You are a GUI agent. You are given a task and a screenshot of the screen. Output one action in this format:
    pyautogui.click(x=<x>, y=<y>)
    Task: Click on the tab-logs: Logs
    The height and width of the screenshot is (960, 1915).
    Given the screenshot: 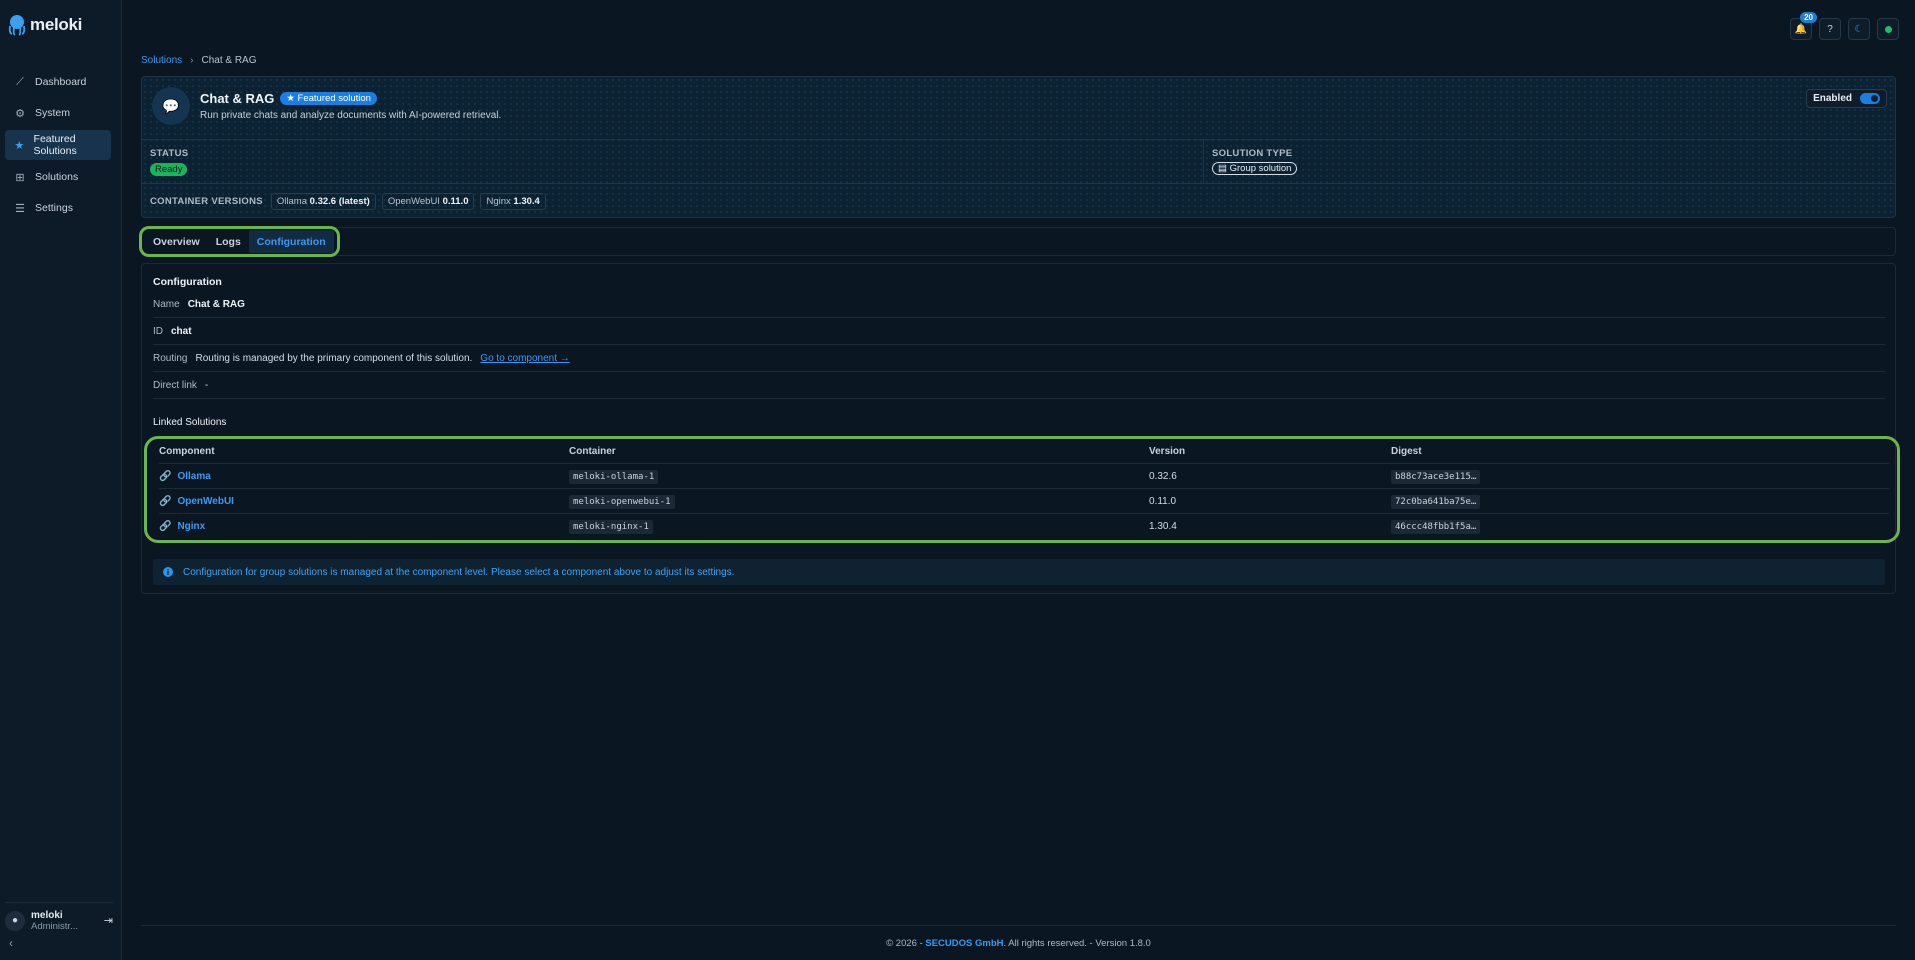 What is the action you would take?
    pyautogui.click(x=228, y=241)
    